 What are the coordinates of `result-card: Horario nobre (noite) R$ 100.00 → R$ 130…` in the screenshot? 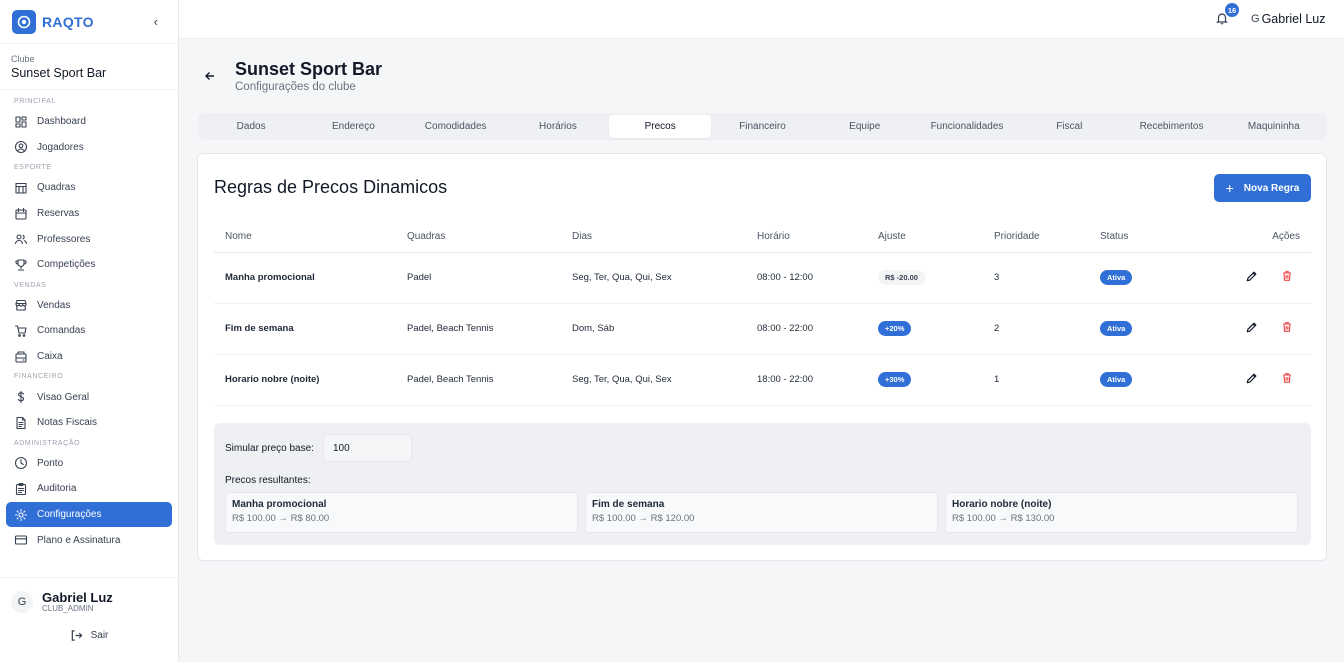 It's located at (1121, 512).